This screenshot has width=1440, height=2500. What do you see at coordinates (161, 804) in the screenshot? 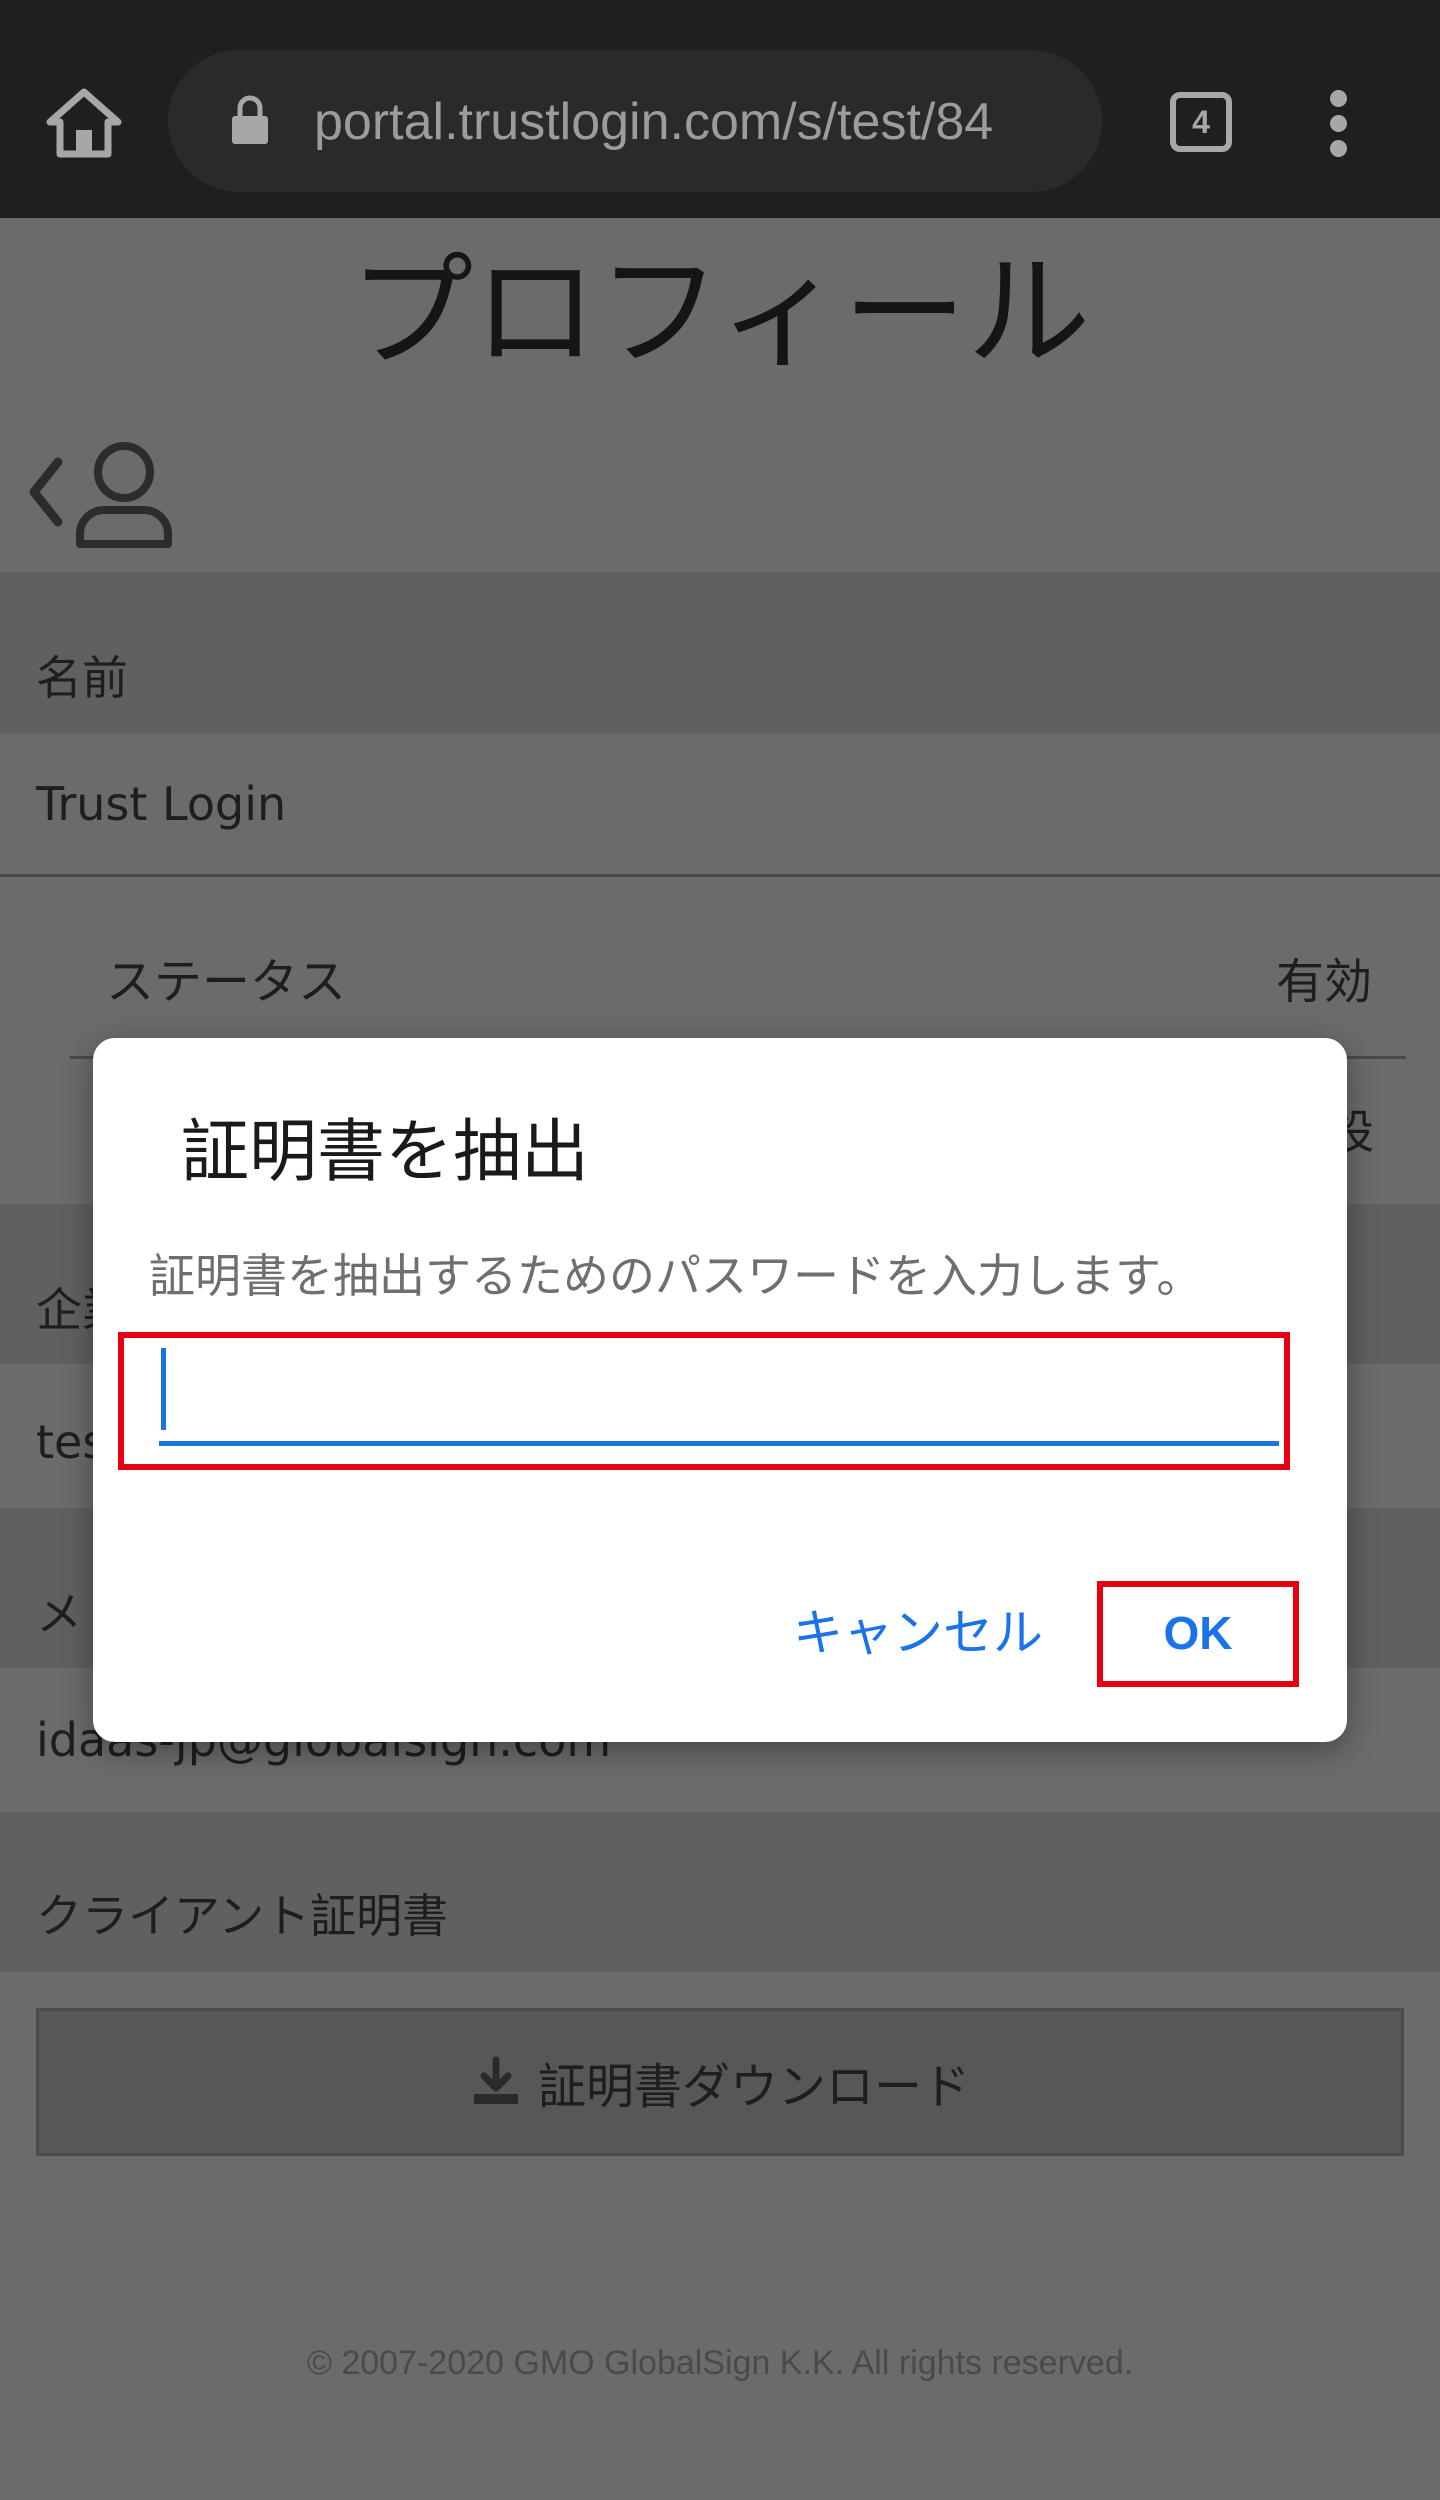
I see `name-value: Trust Login` at bounding box center [161, 804].